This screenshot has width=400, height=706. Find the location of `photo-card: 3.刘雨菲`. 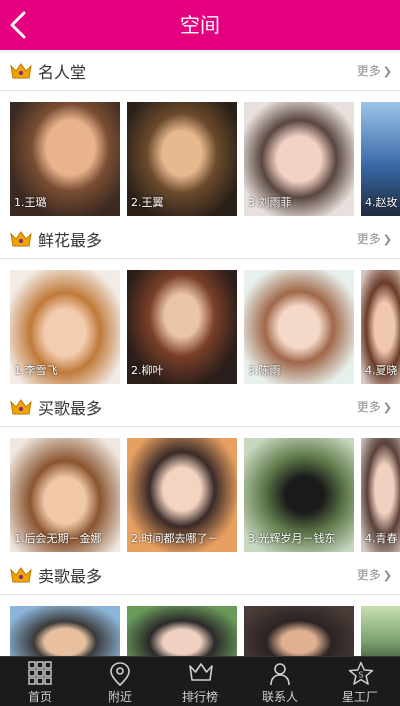

photo-card: 3.刘雨菲 is located at coordinates (299, 159).